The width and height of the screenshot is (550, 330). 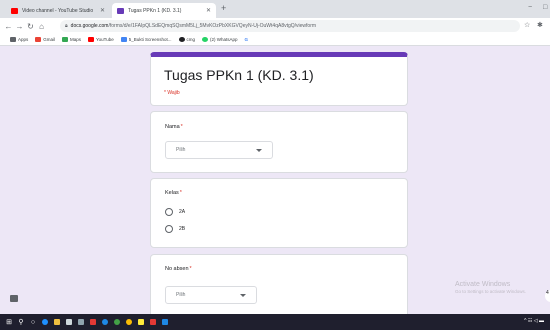 I want to click on maps-icon, so click(x=65, y=39).